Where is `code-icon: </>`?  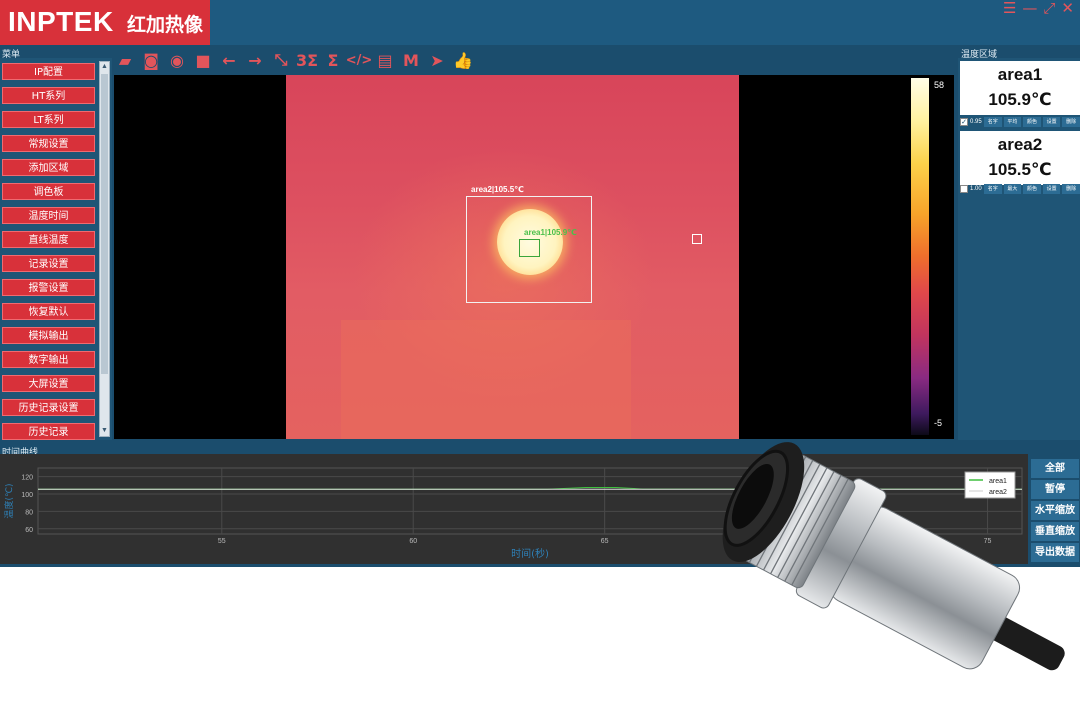
code-icon: </> is located at coordinates (359, 60).